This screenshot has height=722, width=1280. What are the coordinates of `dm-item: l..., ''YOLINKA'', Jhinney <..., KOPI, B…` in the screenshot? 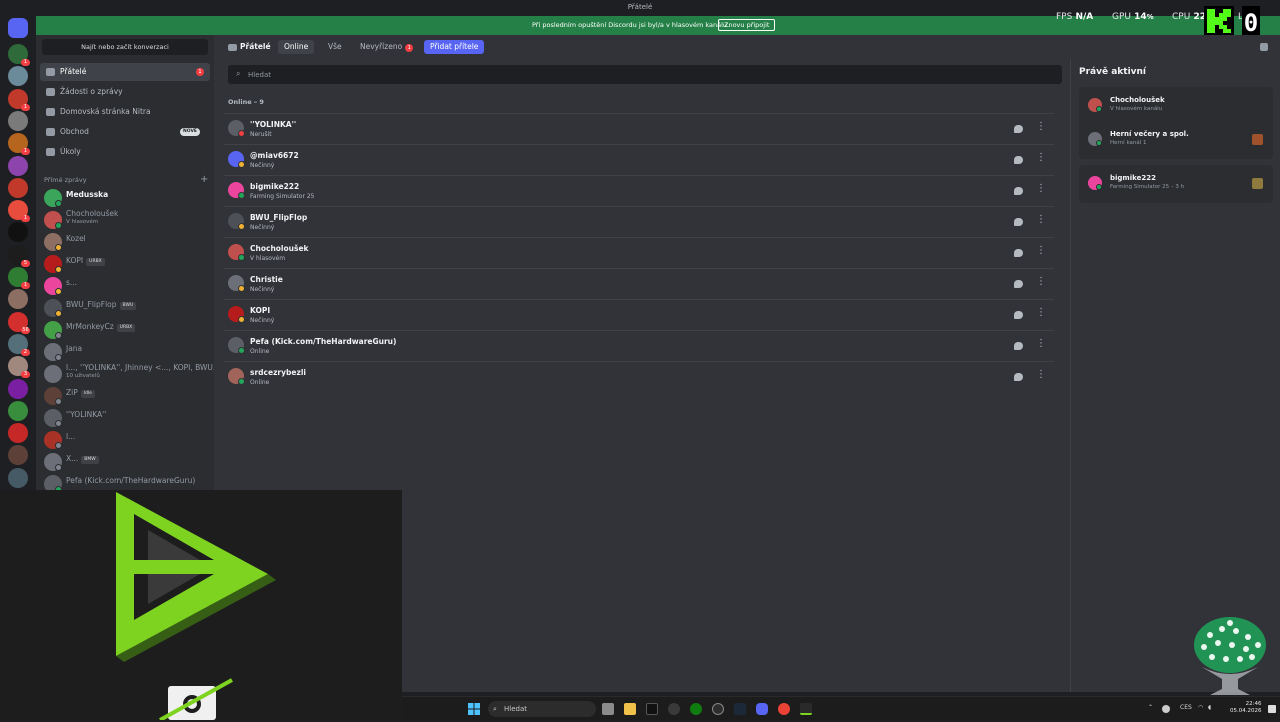 It's located at (131, 374).